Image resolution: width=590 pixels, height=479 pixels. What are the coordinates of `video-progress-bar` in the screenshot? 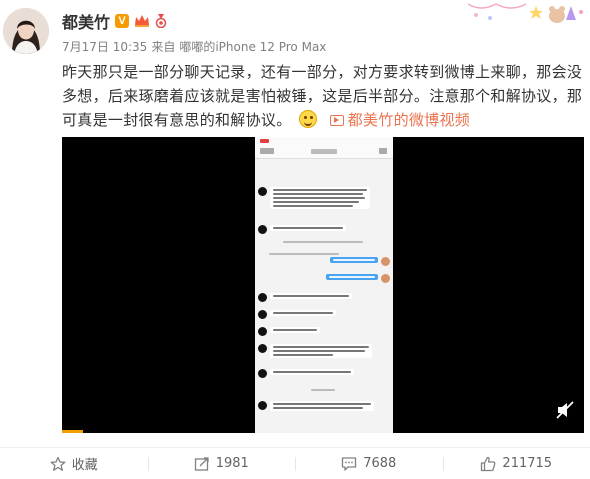 It's located at (72, 431).